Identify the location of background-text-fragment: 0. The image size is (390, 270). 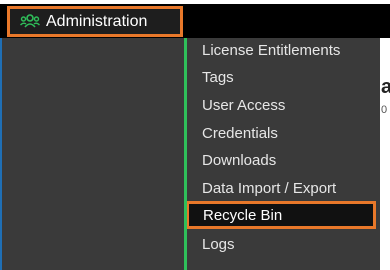
(384, 110).